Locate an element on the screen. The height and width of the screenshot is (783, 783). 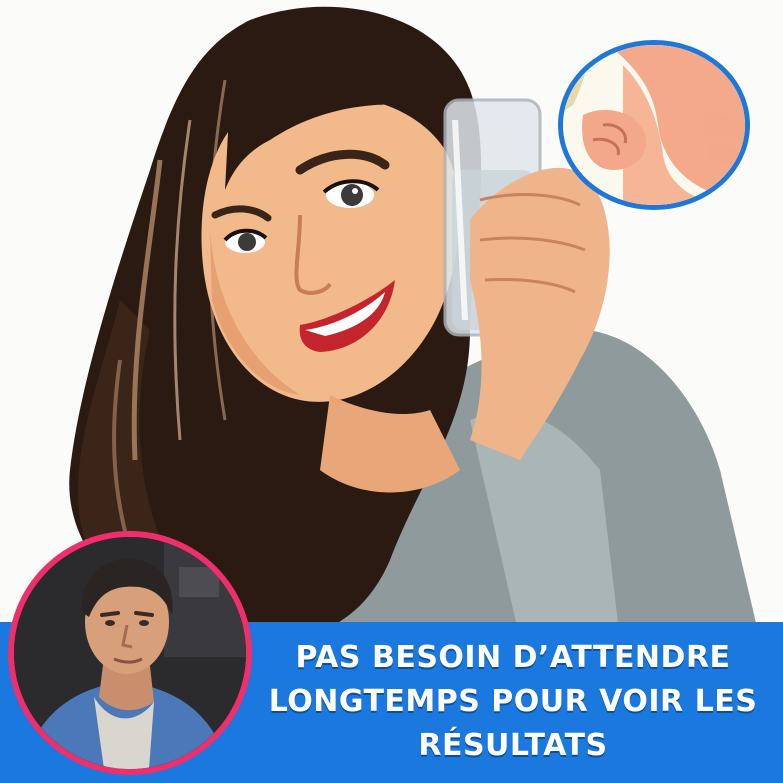
belly-pinch-illustration is located at coordinates (654, 125).